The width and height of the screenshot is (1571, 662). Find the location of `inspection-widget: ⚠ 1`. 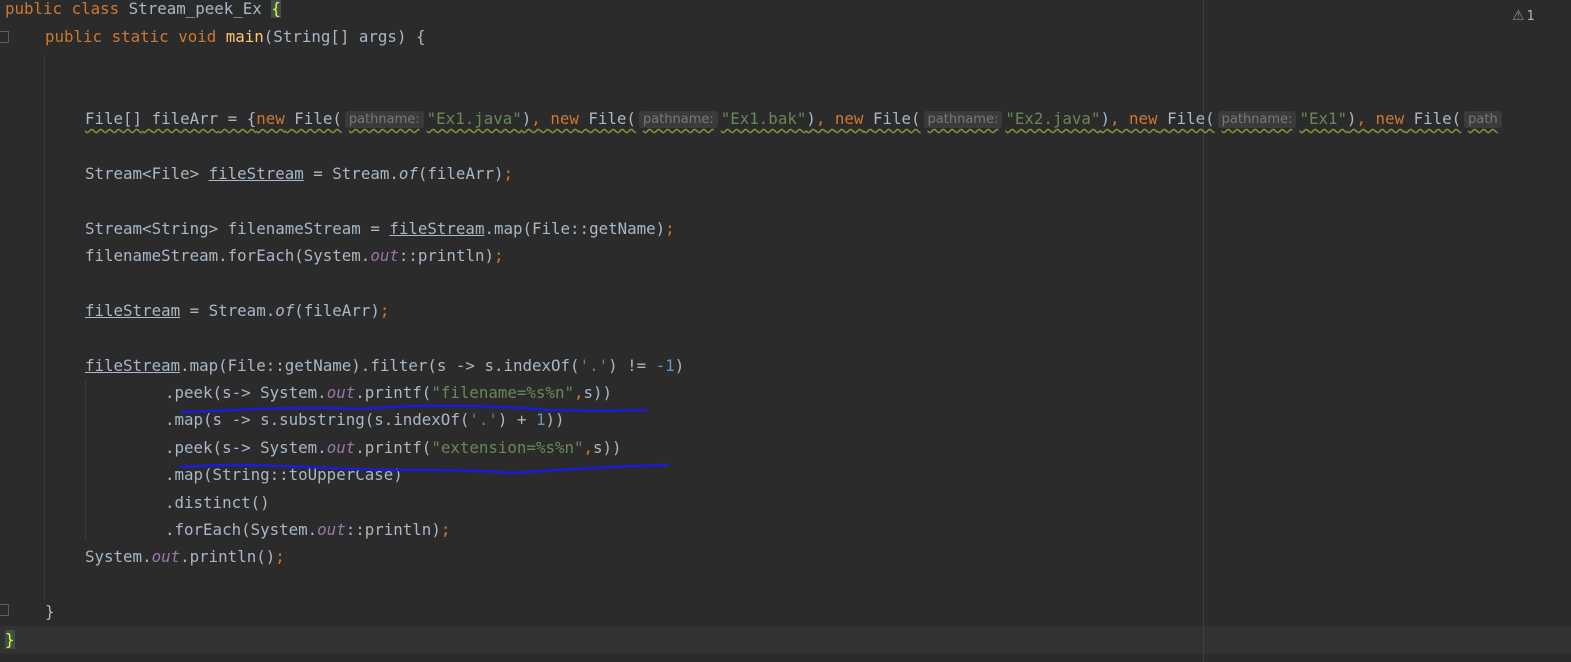

inspection-widget: ⚠ 1 is located at coordinates (1523, 16).